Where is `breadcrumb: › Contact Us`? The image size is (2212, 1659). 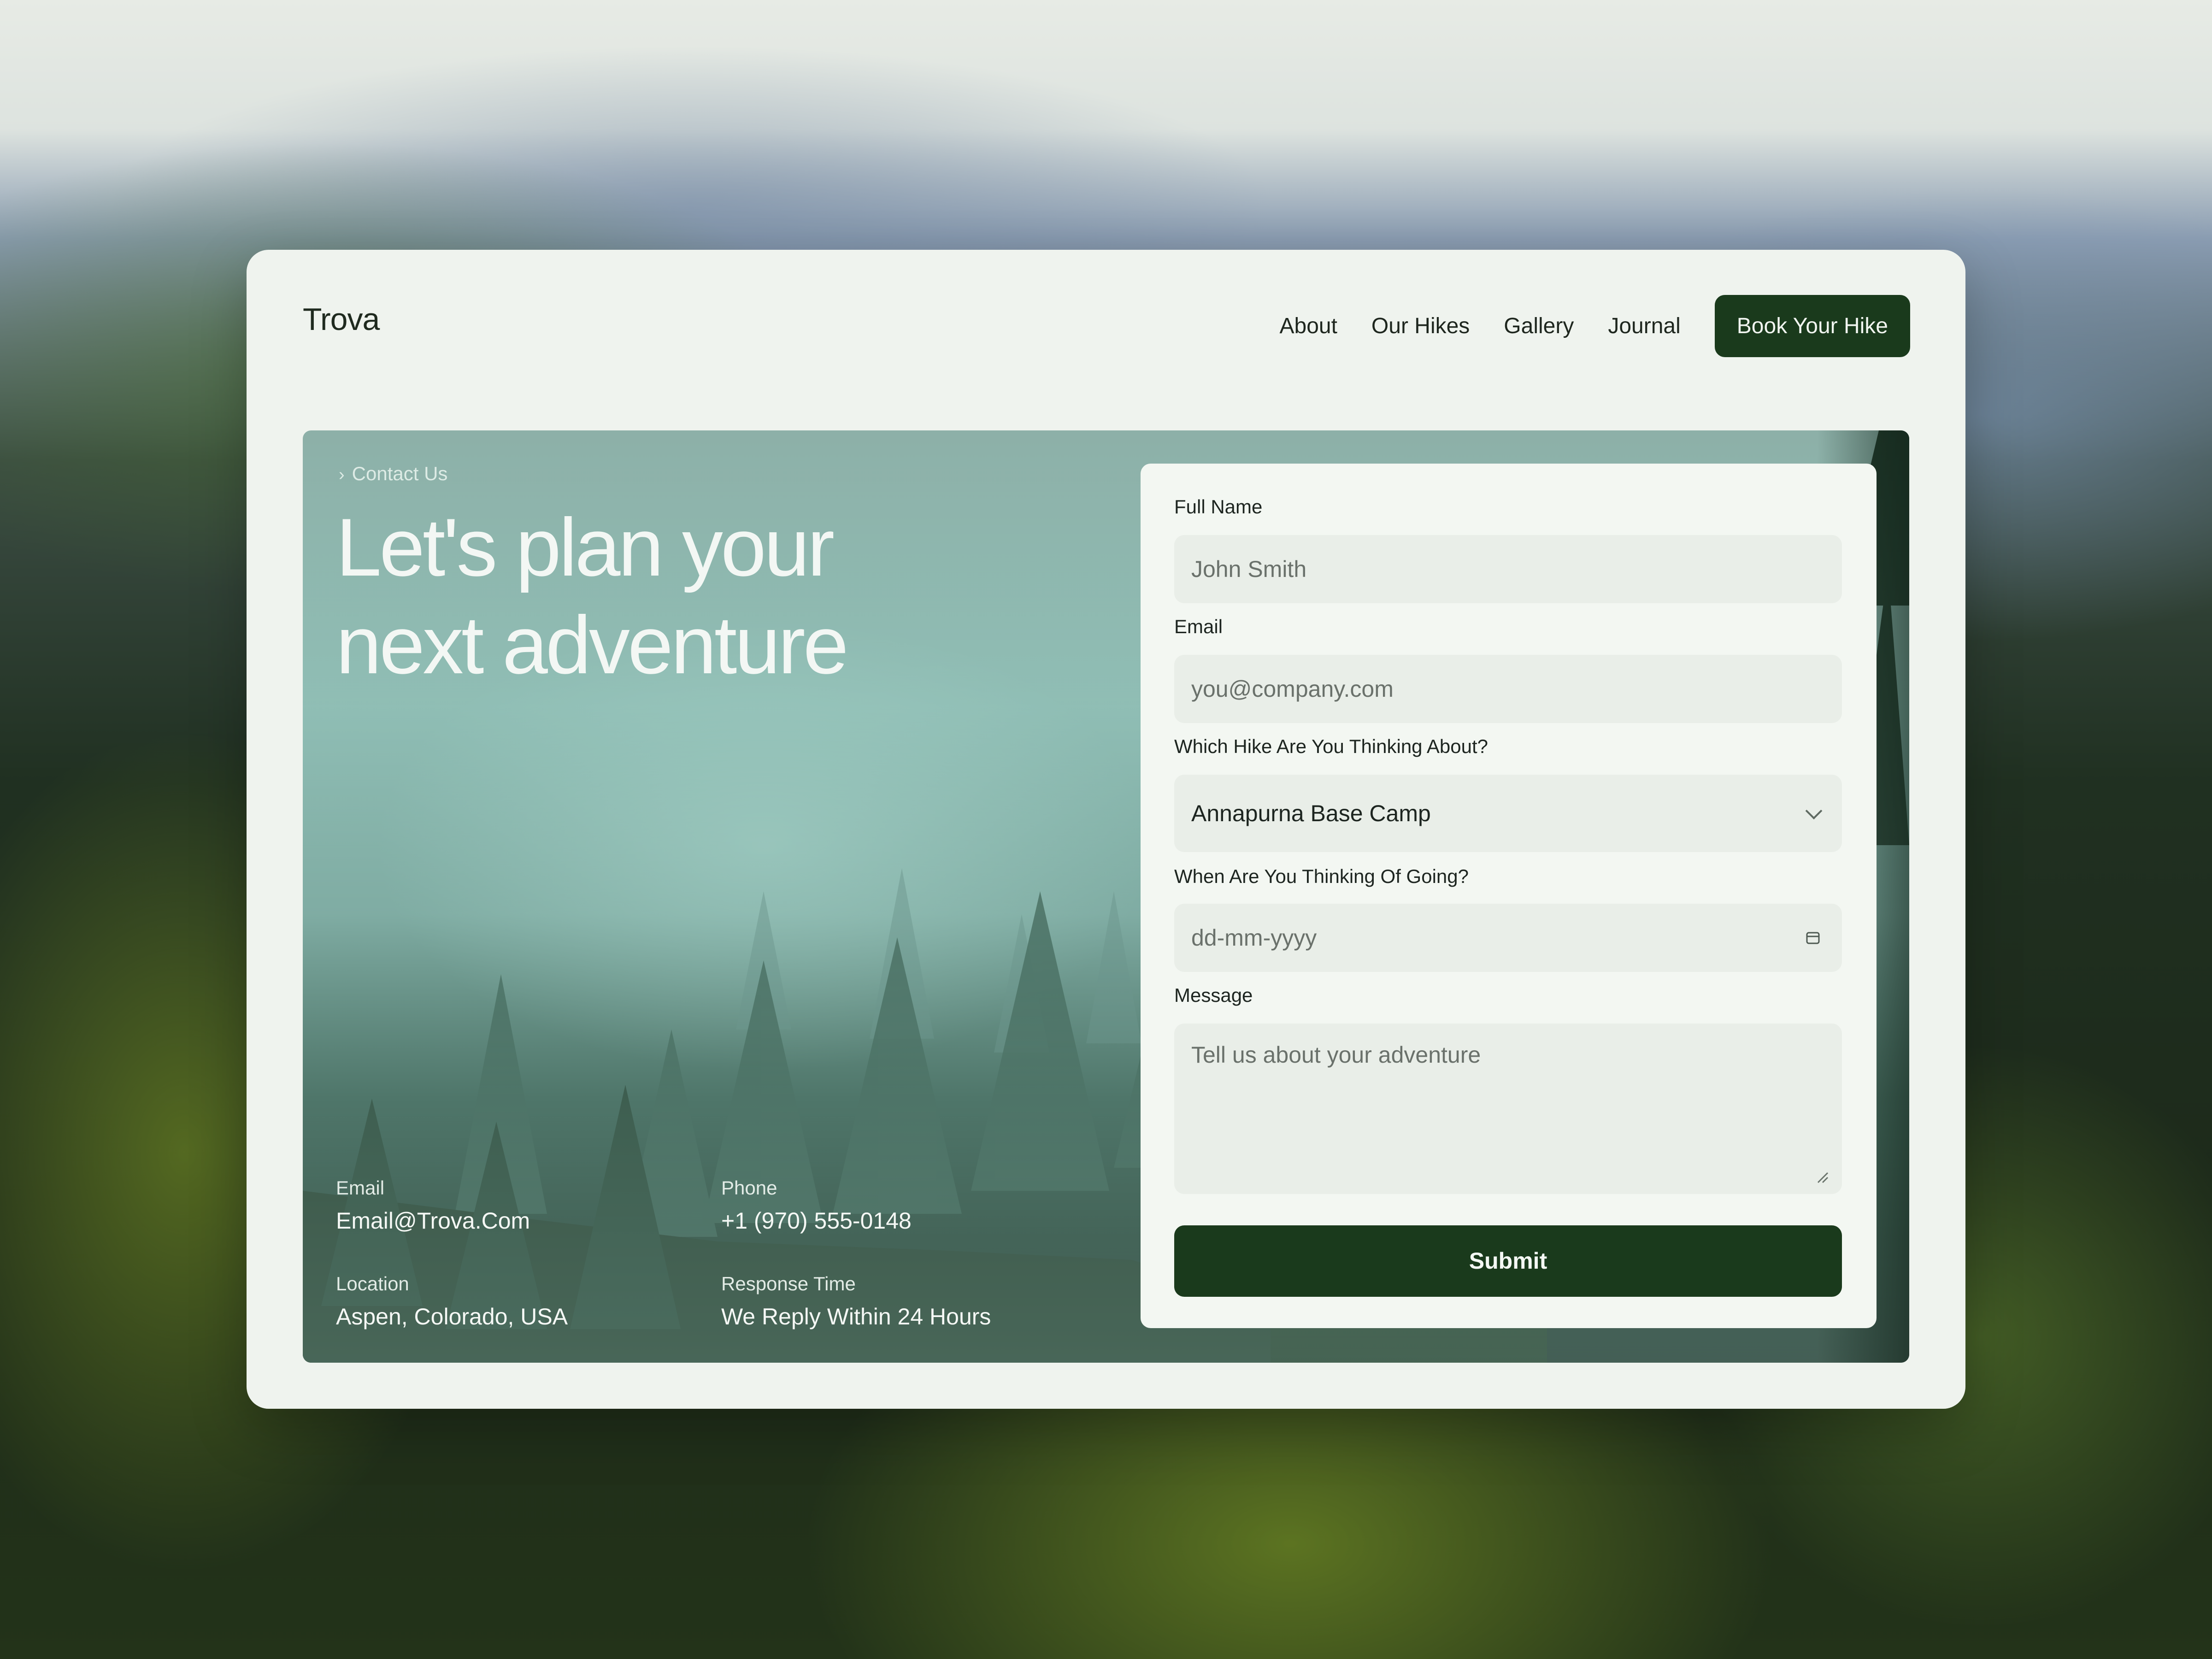
breadcrumb: › Contact Us is located at coordinates (393, 474).